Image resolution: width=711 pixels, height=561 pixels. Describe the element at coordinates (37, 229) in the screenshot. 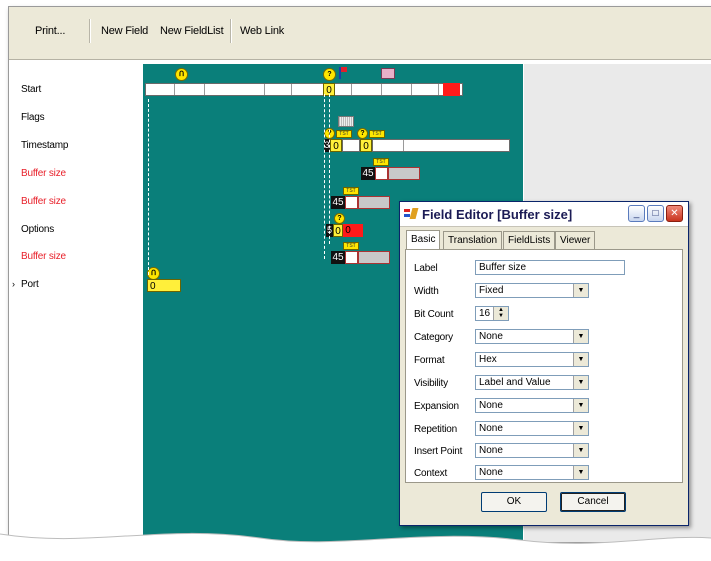

I see `row-label-options: Options` at that location.